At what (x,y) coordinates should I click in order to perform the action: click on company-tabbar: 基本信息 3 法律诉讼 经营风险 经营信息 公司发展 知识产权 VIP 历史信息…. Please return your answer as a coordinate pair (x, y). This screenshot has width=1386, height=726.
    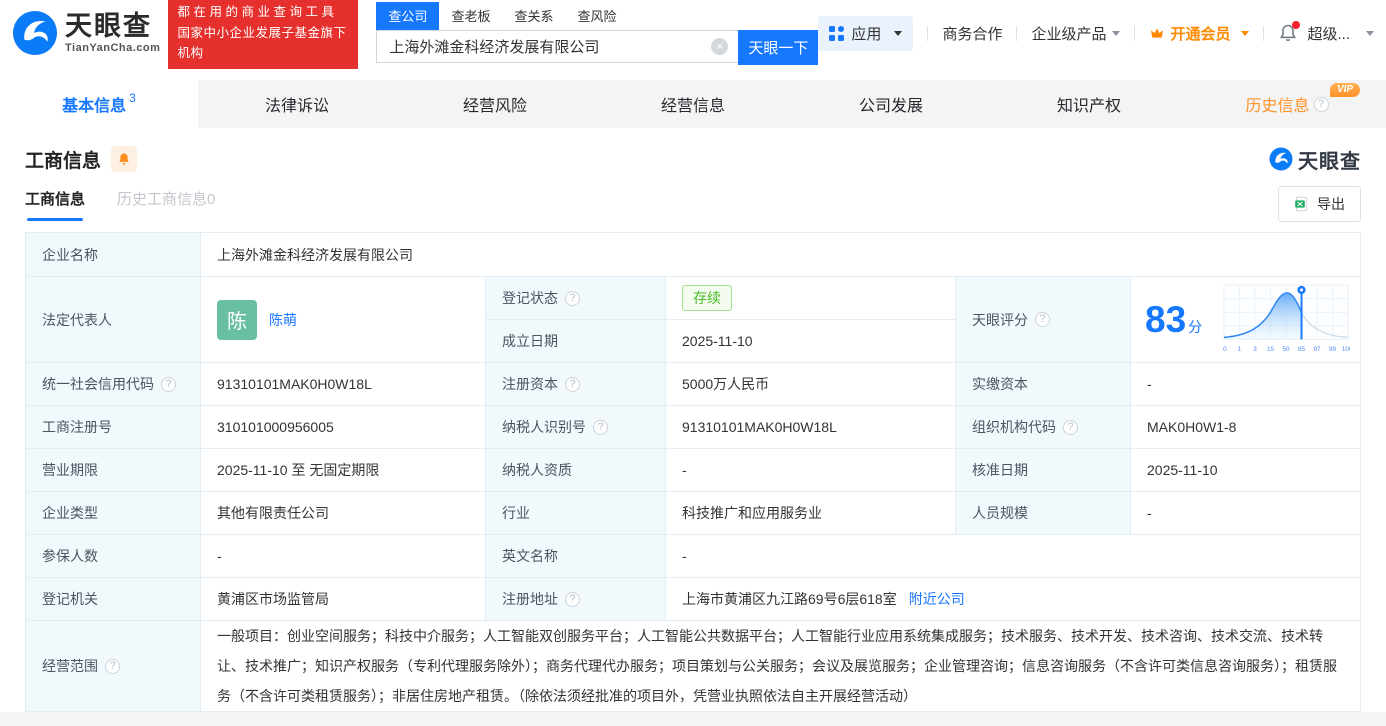
    Looking at the image, I should click on (693, 104).